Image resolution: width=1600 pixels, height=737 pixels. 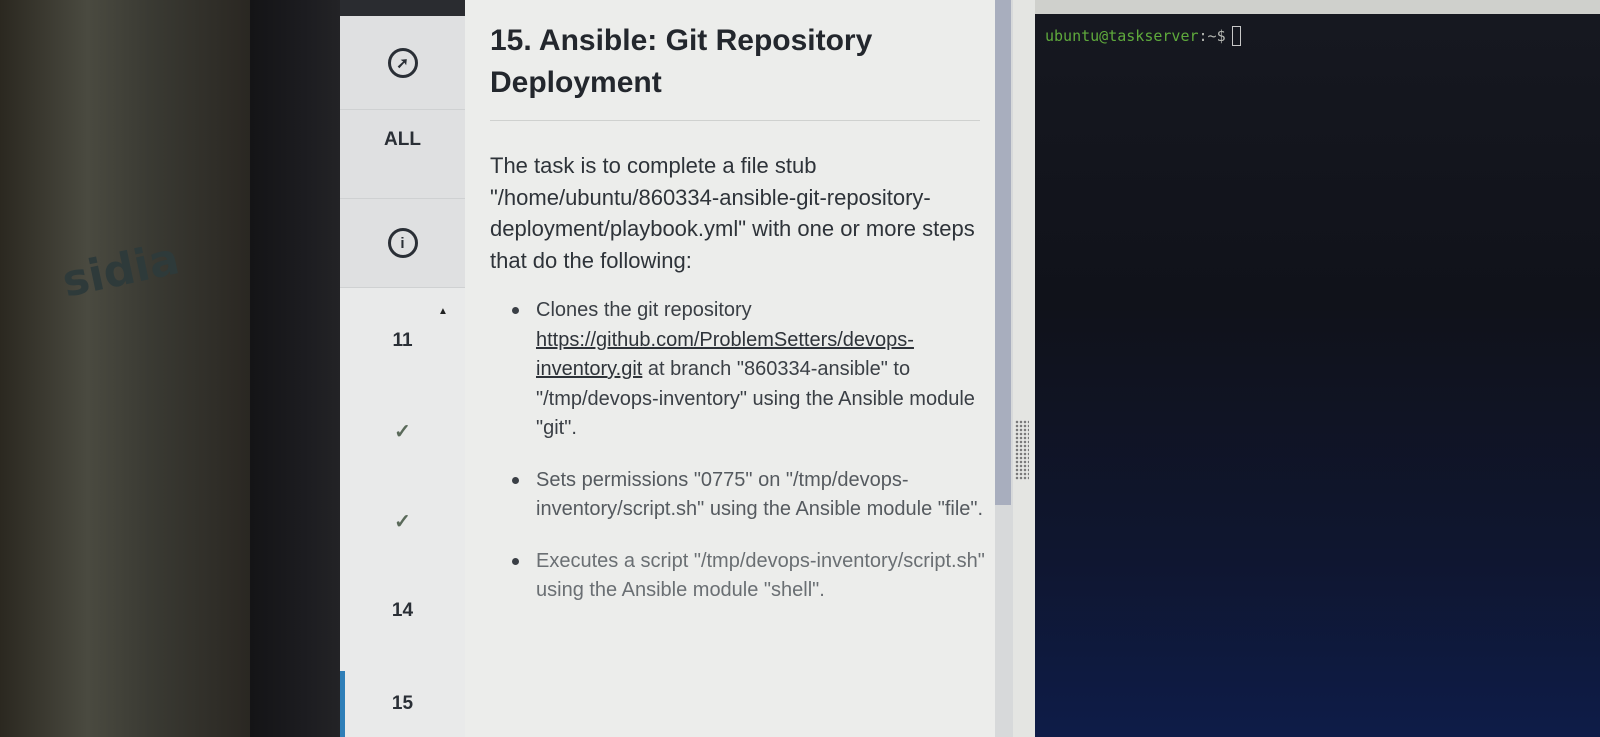 I want to click on scrollbar-thumb, so click(x=1003, y=252).